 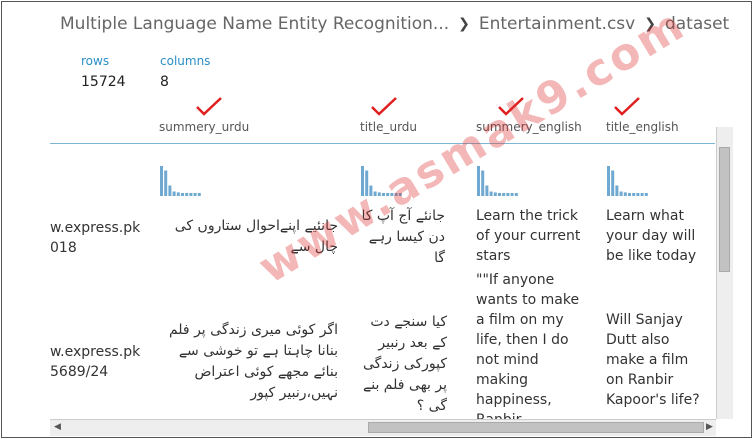 I want to click on column-header-summery-english: summery_english, so click(x=529, y=127).